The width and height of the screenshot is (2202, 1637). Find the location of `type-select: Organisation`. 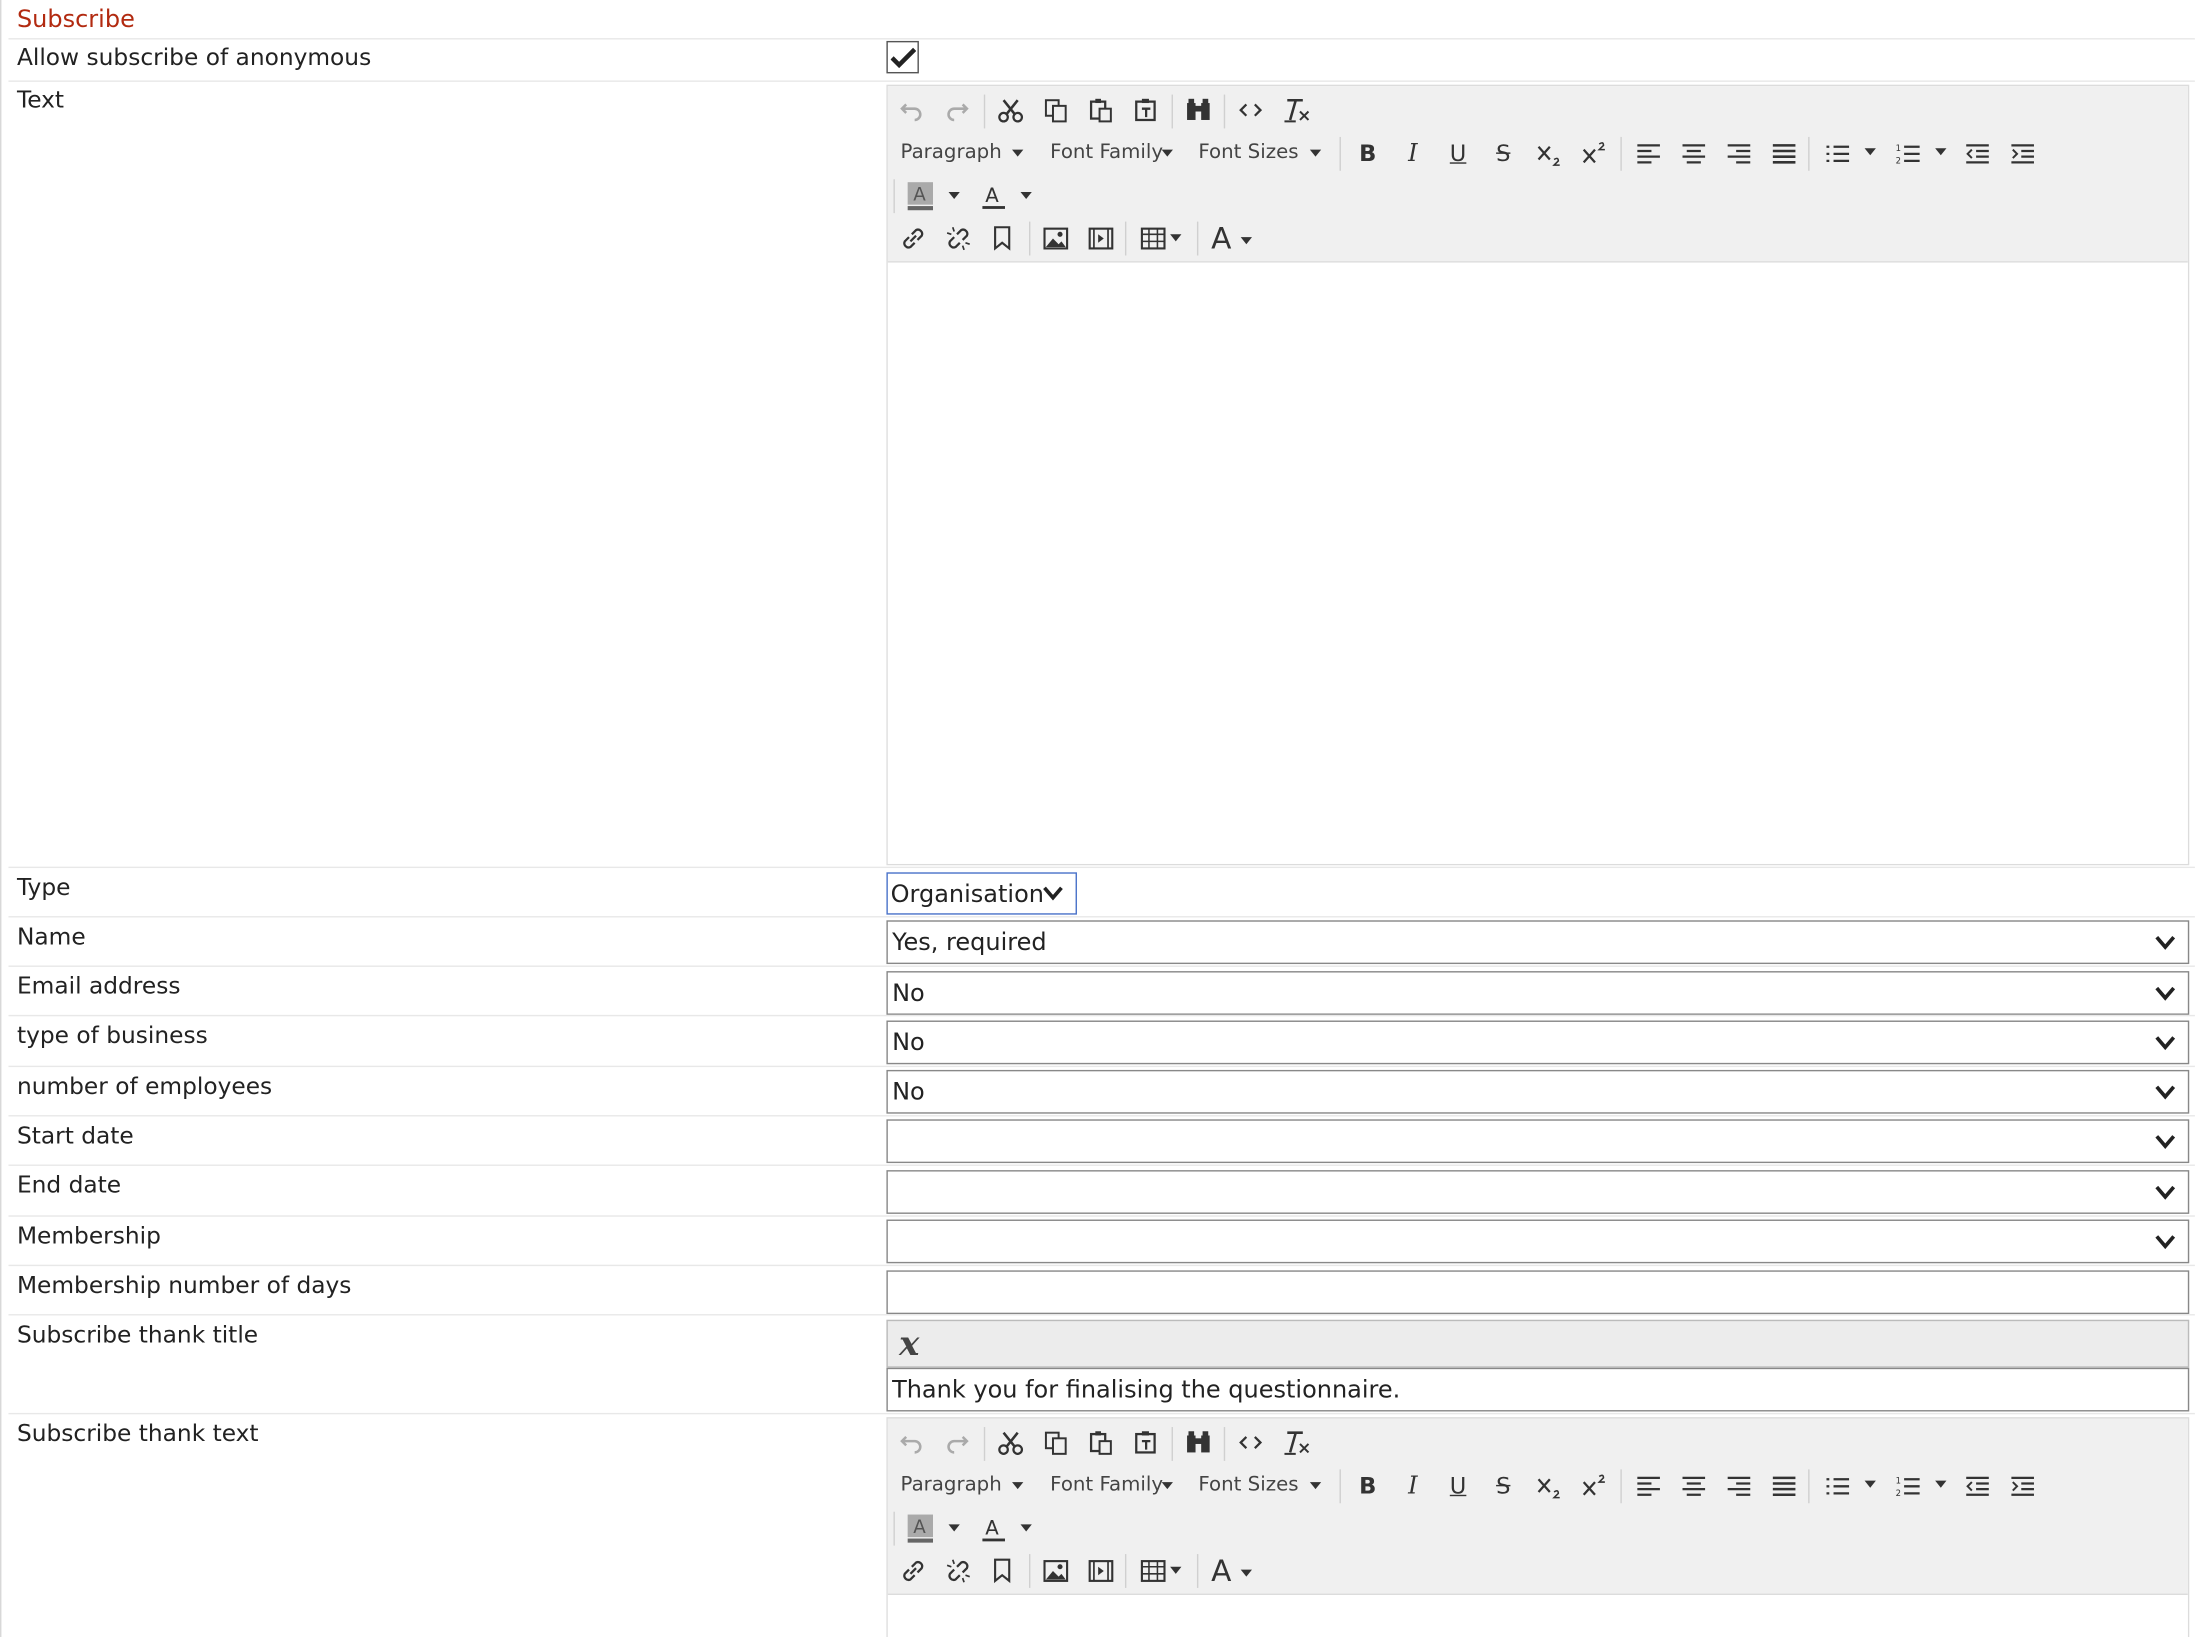

type-select: Organisation is located at coordinates (981, 893).